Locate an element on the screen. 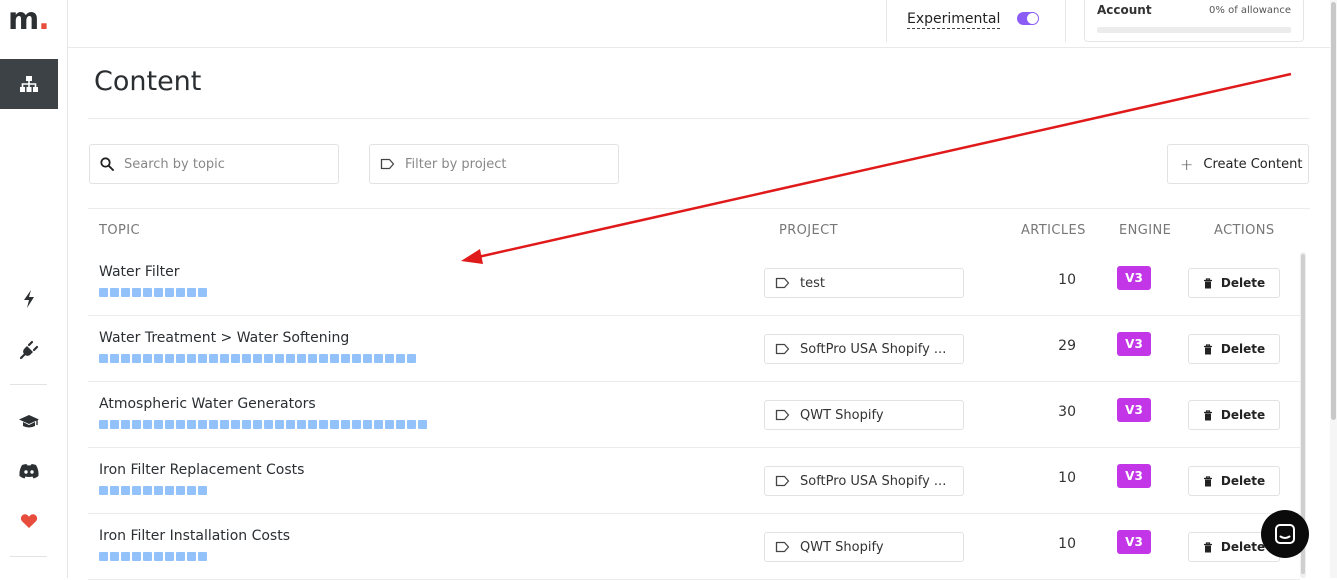 Image resolution: width=1337 pixels, height=580 pixels. articles-count: 30 is located at coordinates (1067, 412).